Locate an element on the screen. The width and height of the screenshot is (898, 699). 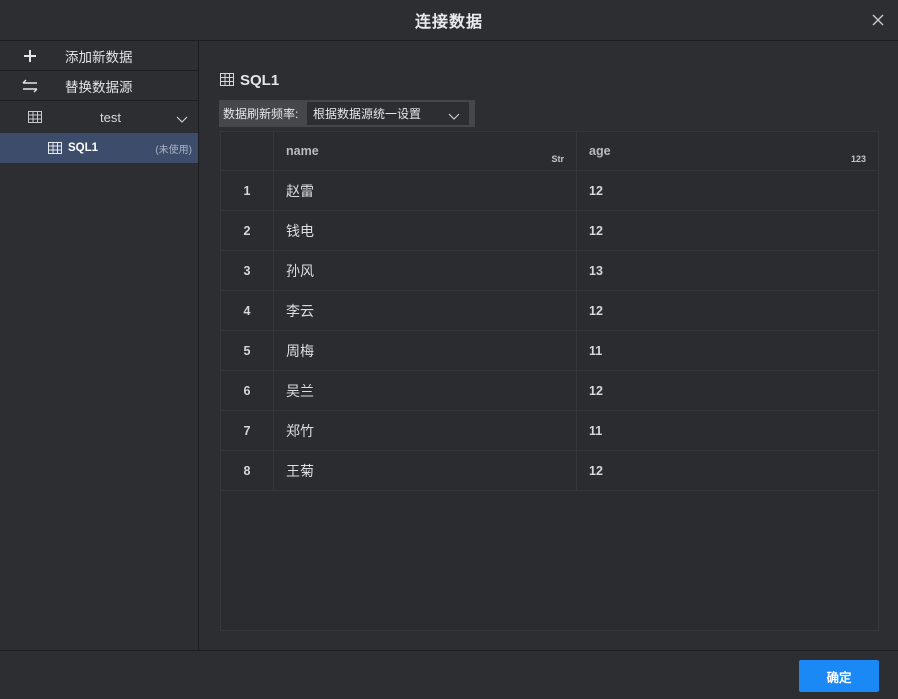
cell-name: 郑竹 is located at coordinates (425, 430).